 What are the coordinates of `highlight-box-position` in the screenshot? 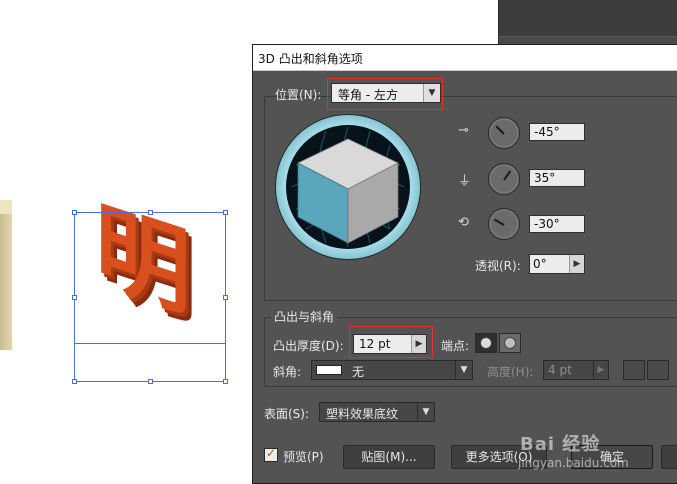 It's located at (385, 94).